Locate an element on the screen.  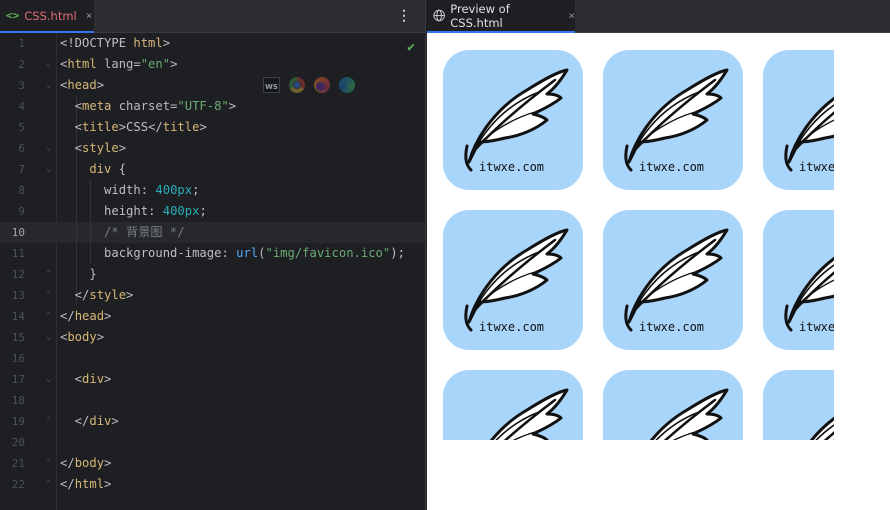
code-line: 14 ⌃ </head> is located at coordinates (212, 316).